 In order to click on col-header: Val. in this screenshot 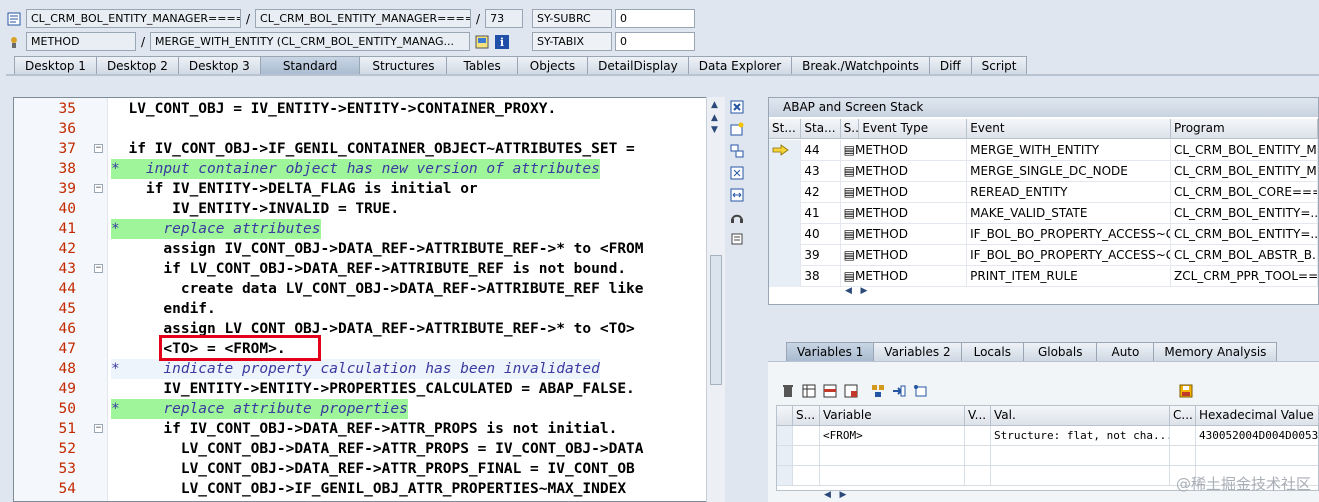, I will do `click(1080, 416)`.